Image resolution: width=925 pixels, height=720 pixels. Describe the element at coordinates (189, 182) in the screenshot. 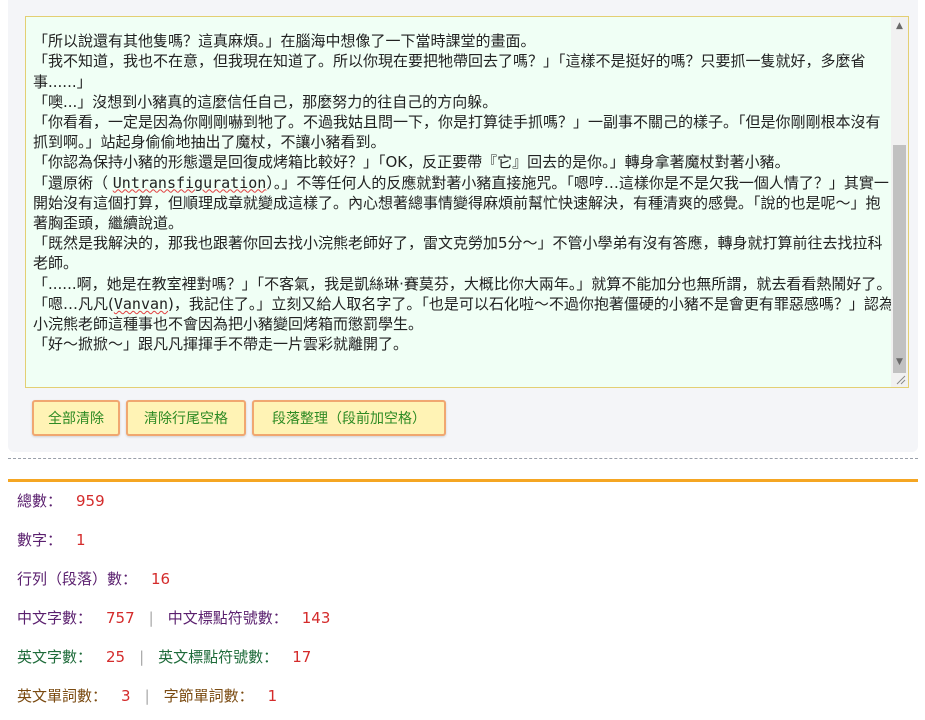

I see `spellcheck-word: Untransfiguration` at that location.